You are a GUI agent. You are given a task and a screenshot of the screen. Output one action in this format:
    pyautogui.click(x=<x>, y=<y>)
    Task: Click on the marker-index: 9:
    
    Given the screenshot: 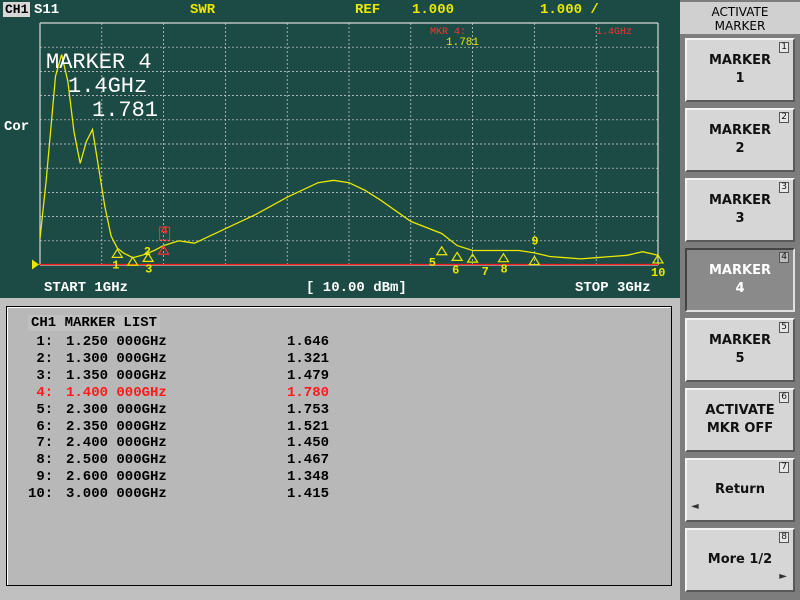 What is the action you would take?
    pyautogui.click(x=41, y=477)
    